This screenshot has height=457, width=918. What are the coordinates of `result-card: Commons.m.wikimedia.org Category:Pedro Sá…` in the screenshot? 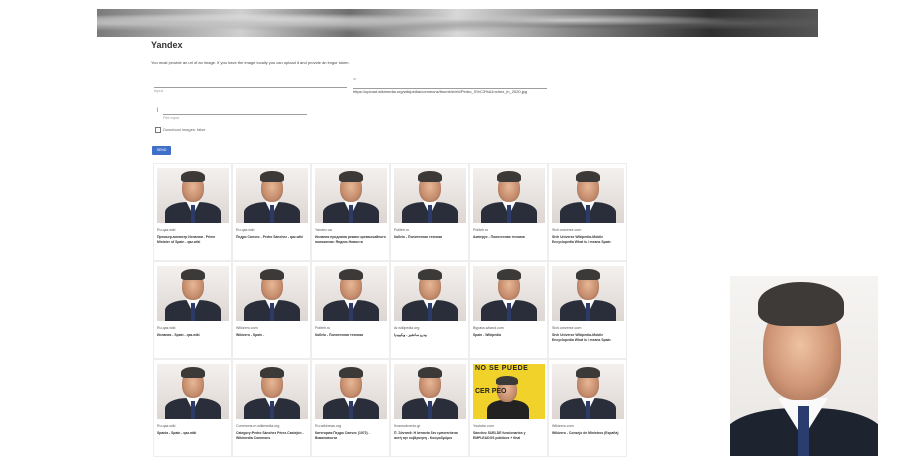 It's located at (271, 408).